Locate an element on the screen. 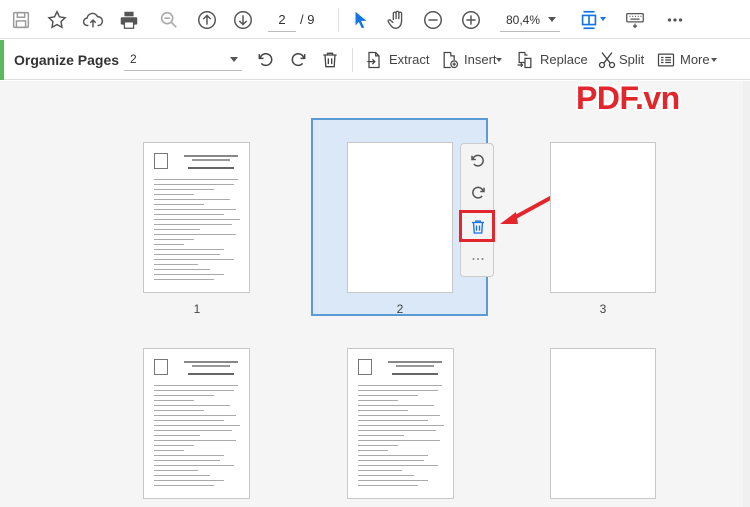 This screenshot has width=750, height=507. insert-icon is located at coordinates (450, 60).